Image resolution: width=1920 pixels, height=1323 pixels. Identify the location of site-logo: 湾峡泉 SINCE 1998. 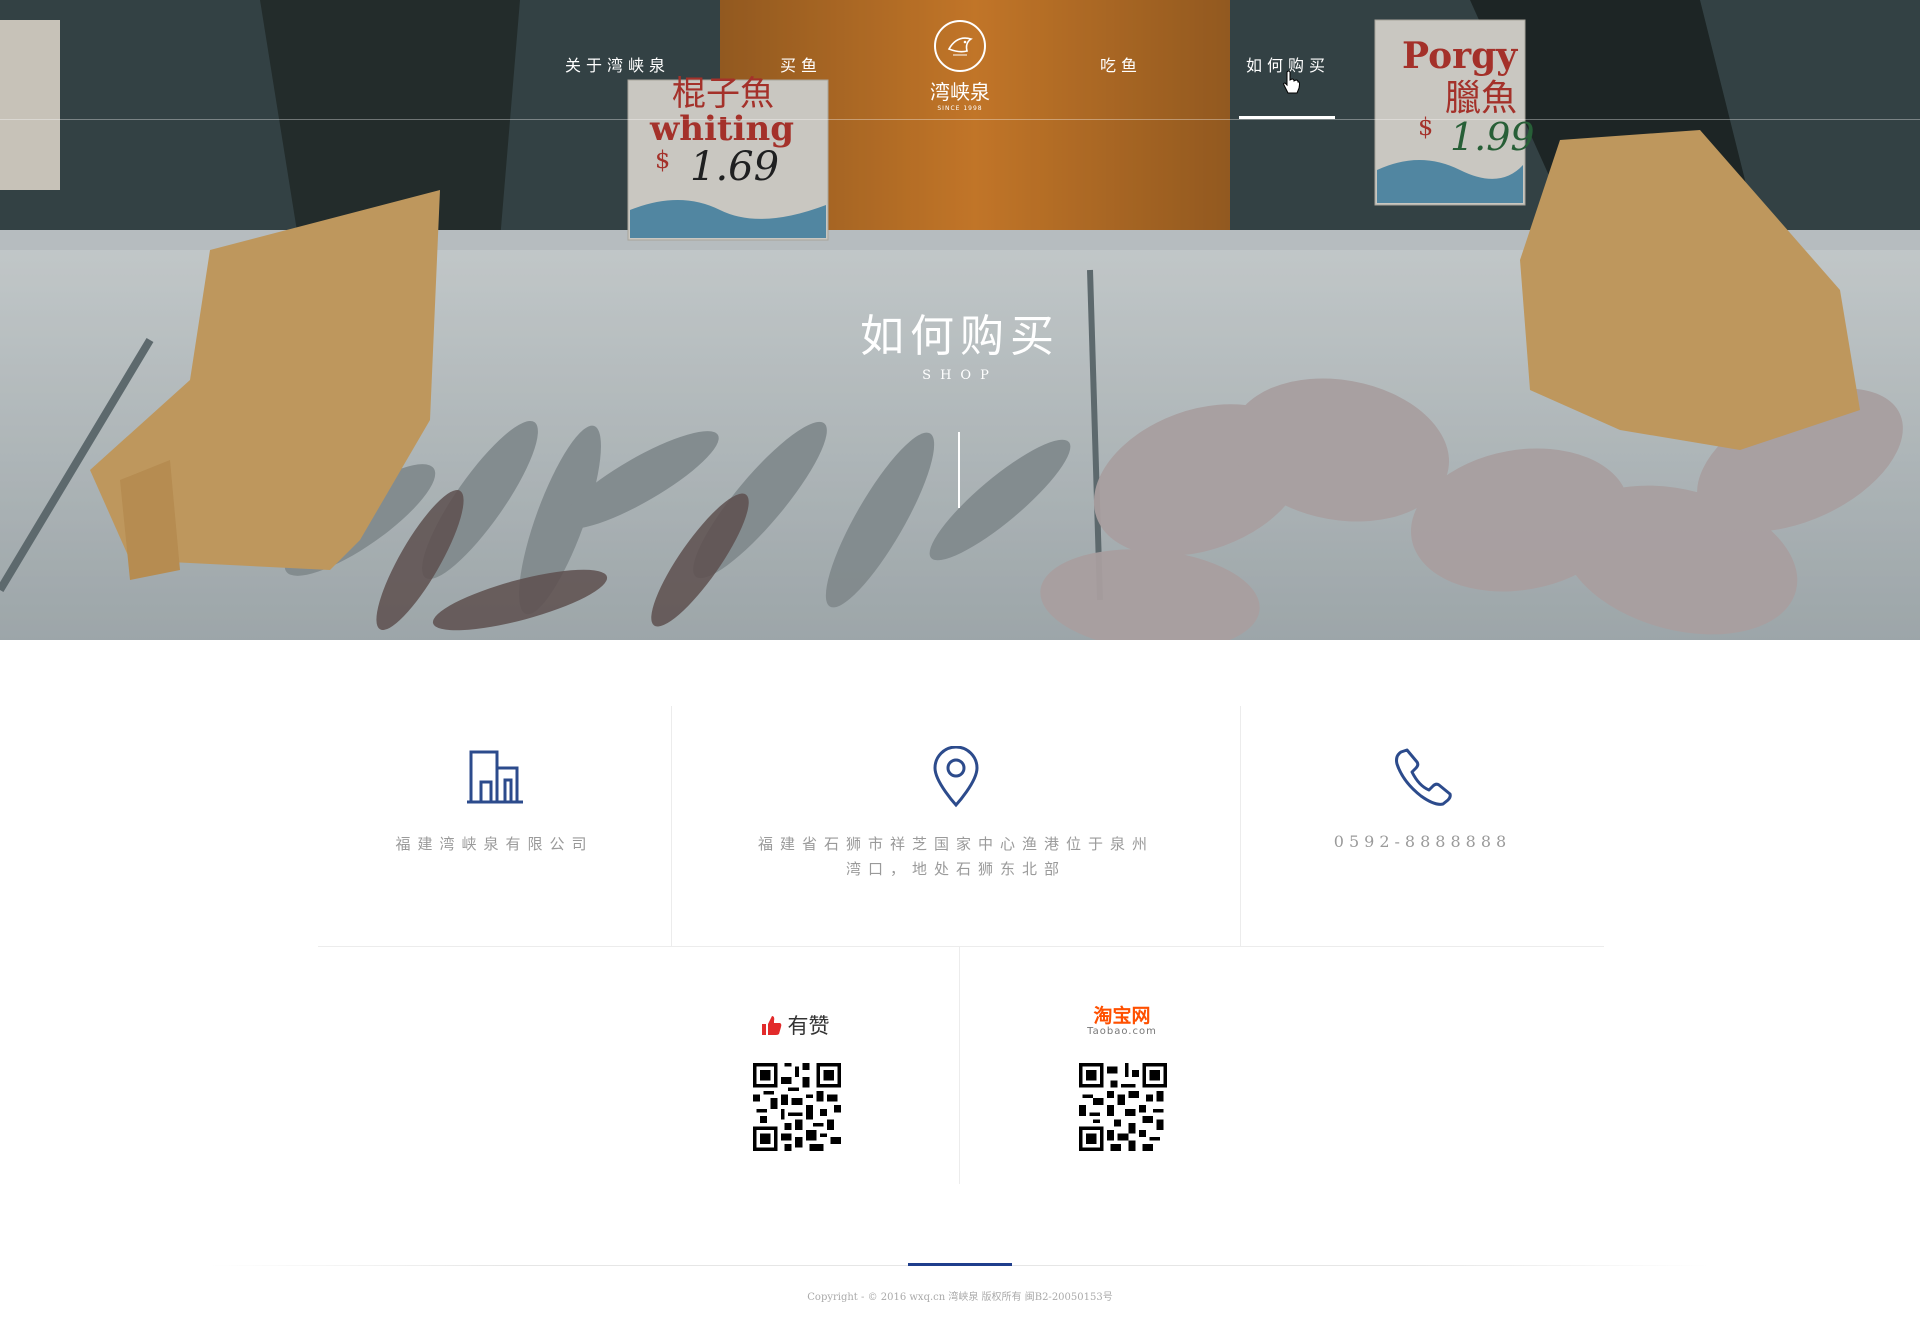
(960, 66).